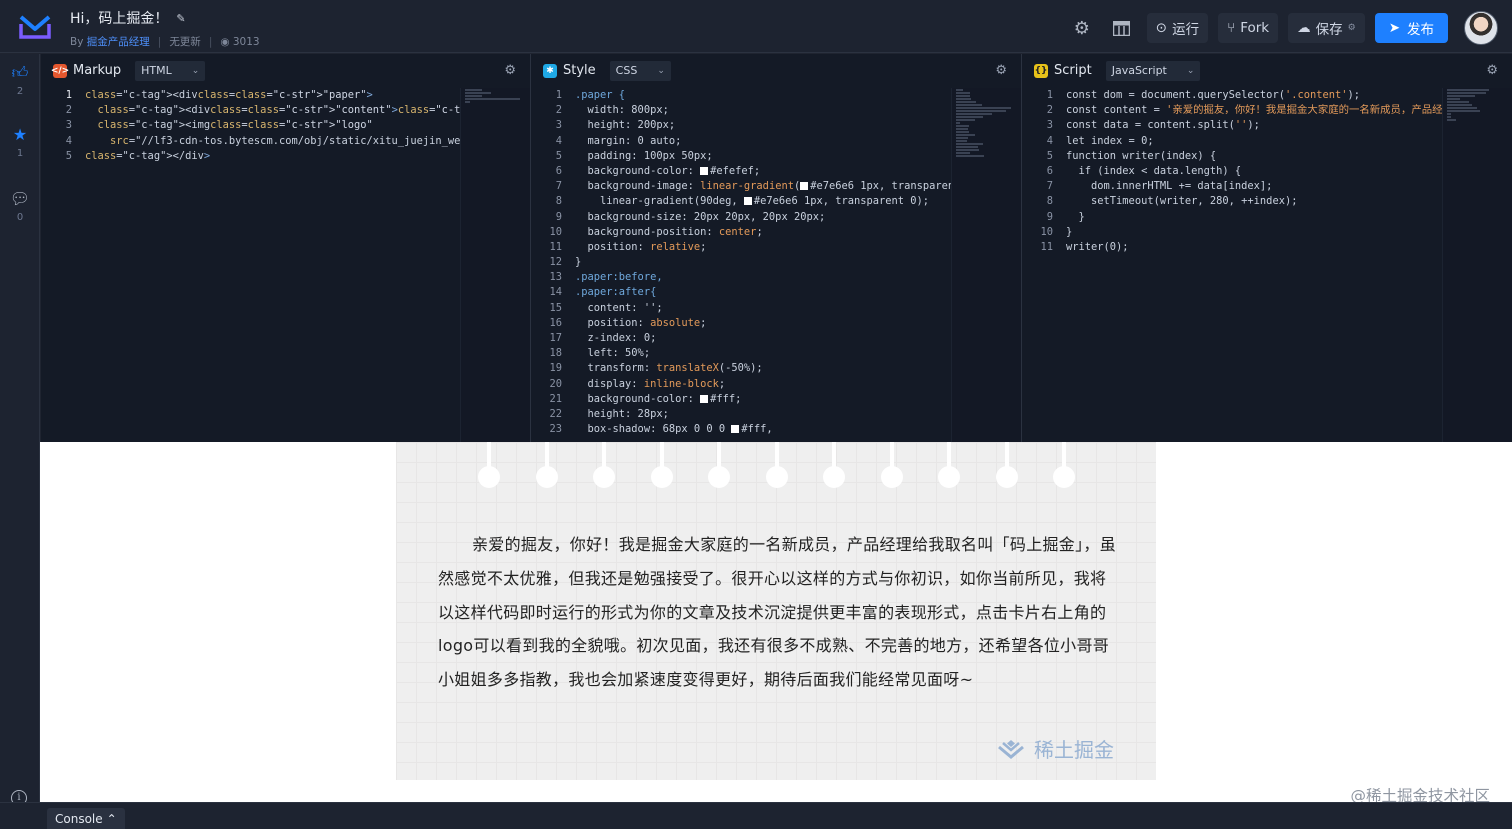 Image resolution: width=1512 pixels, height=829 pixels. What do you see at coordinates (1352, 28) in the screenshot?
I see `save-settings-icon: ⚙` at bounding box center [1352, 28].